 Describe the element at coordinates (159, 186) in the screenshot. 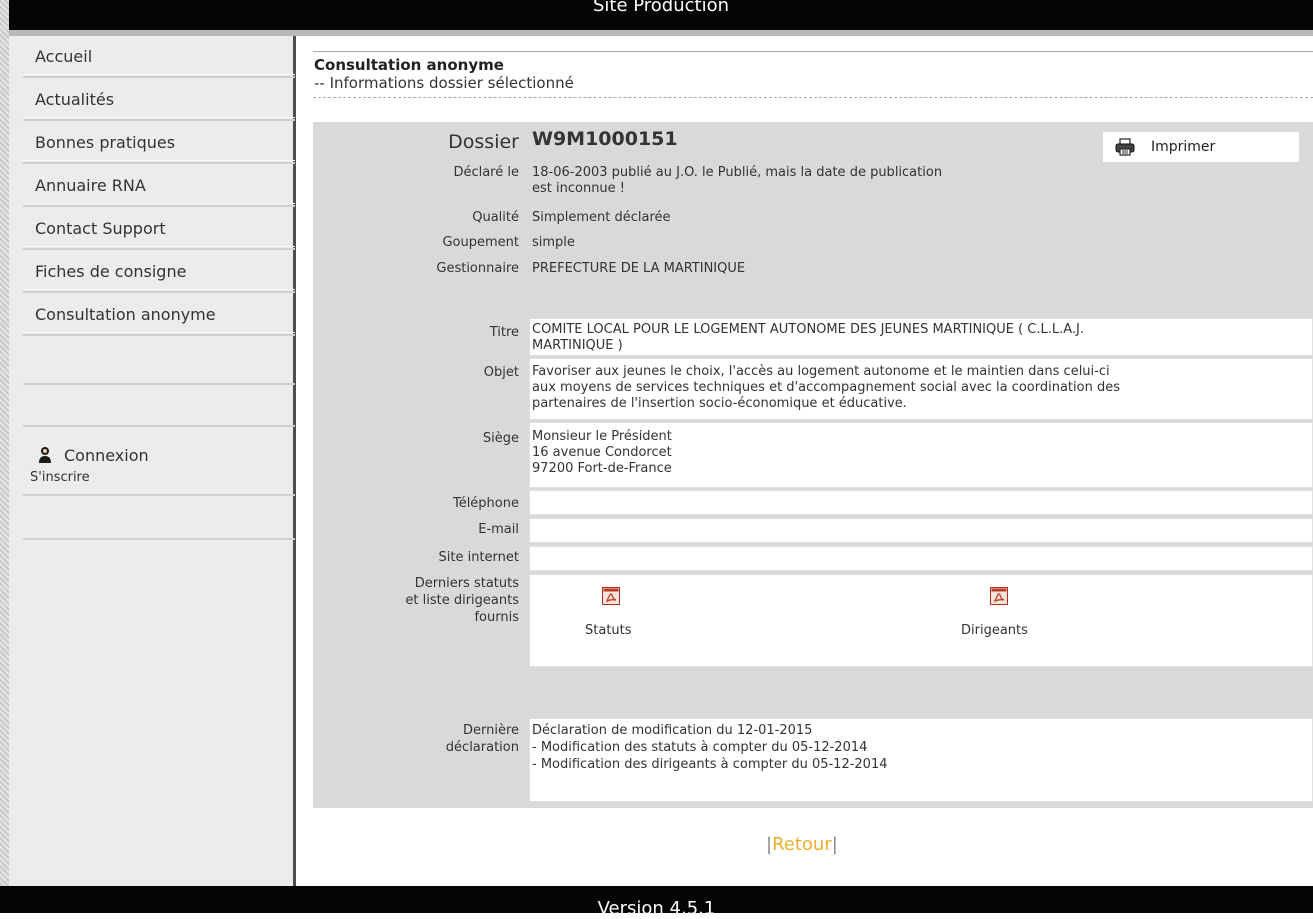

I see `sidebar-item-annuaire-rna: Annuaire RNA` at that location.